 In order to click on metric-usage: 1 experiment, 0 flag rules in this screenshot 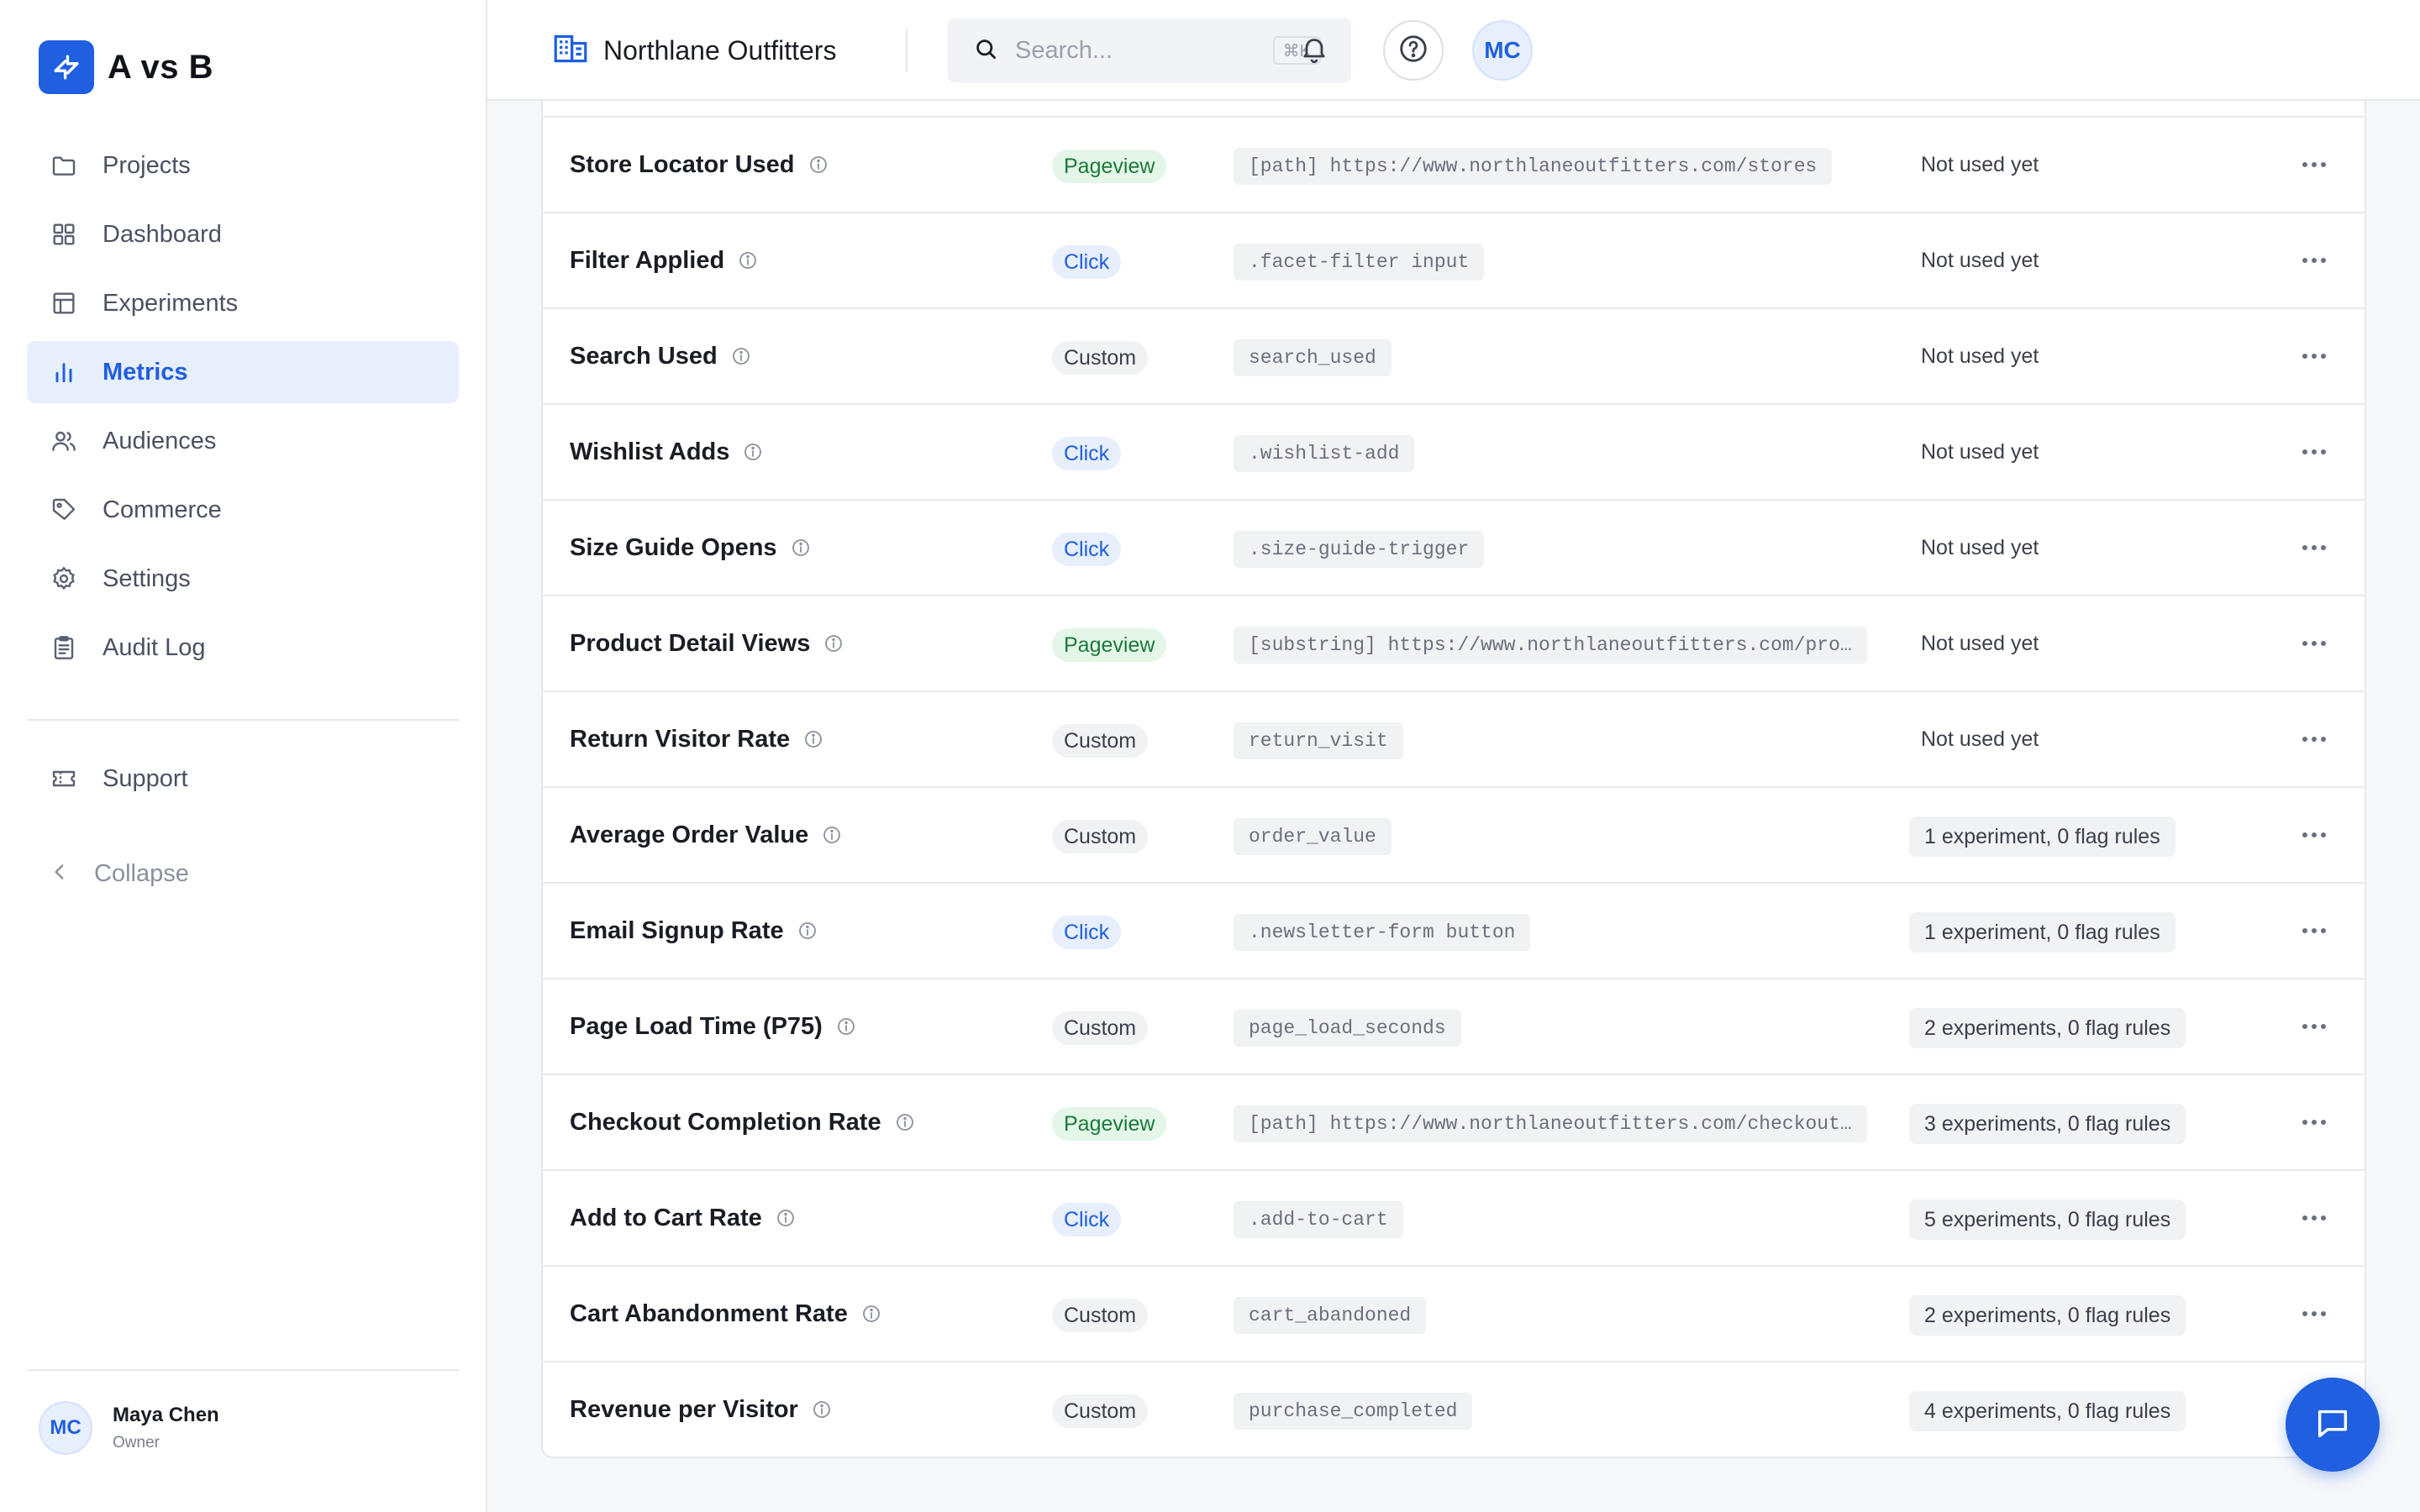, I will do `click(2042, 836)`.